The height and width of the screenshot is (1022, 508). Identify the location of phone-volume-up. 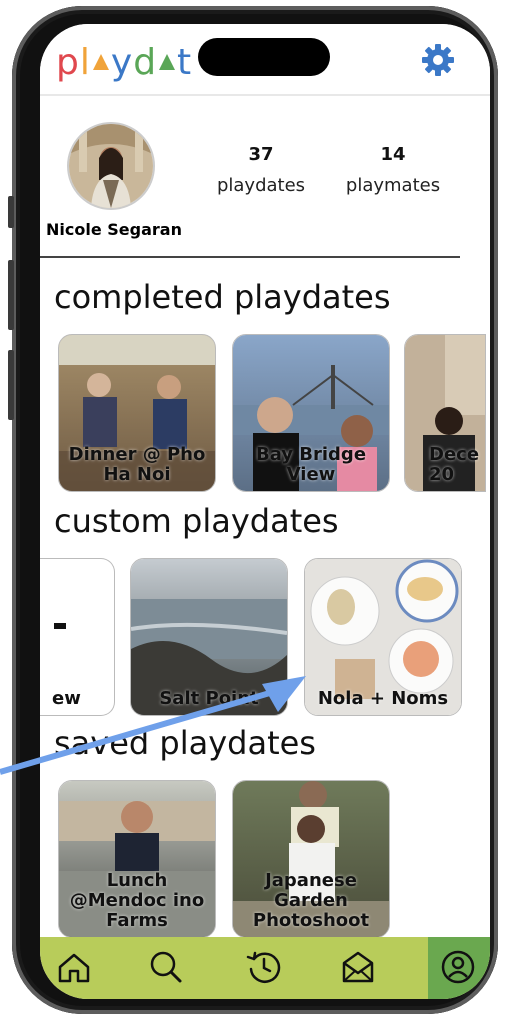
(11, 295).